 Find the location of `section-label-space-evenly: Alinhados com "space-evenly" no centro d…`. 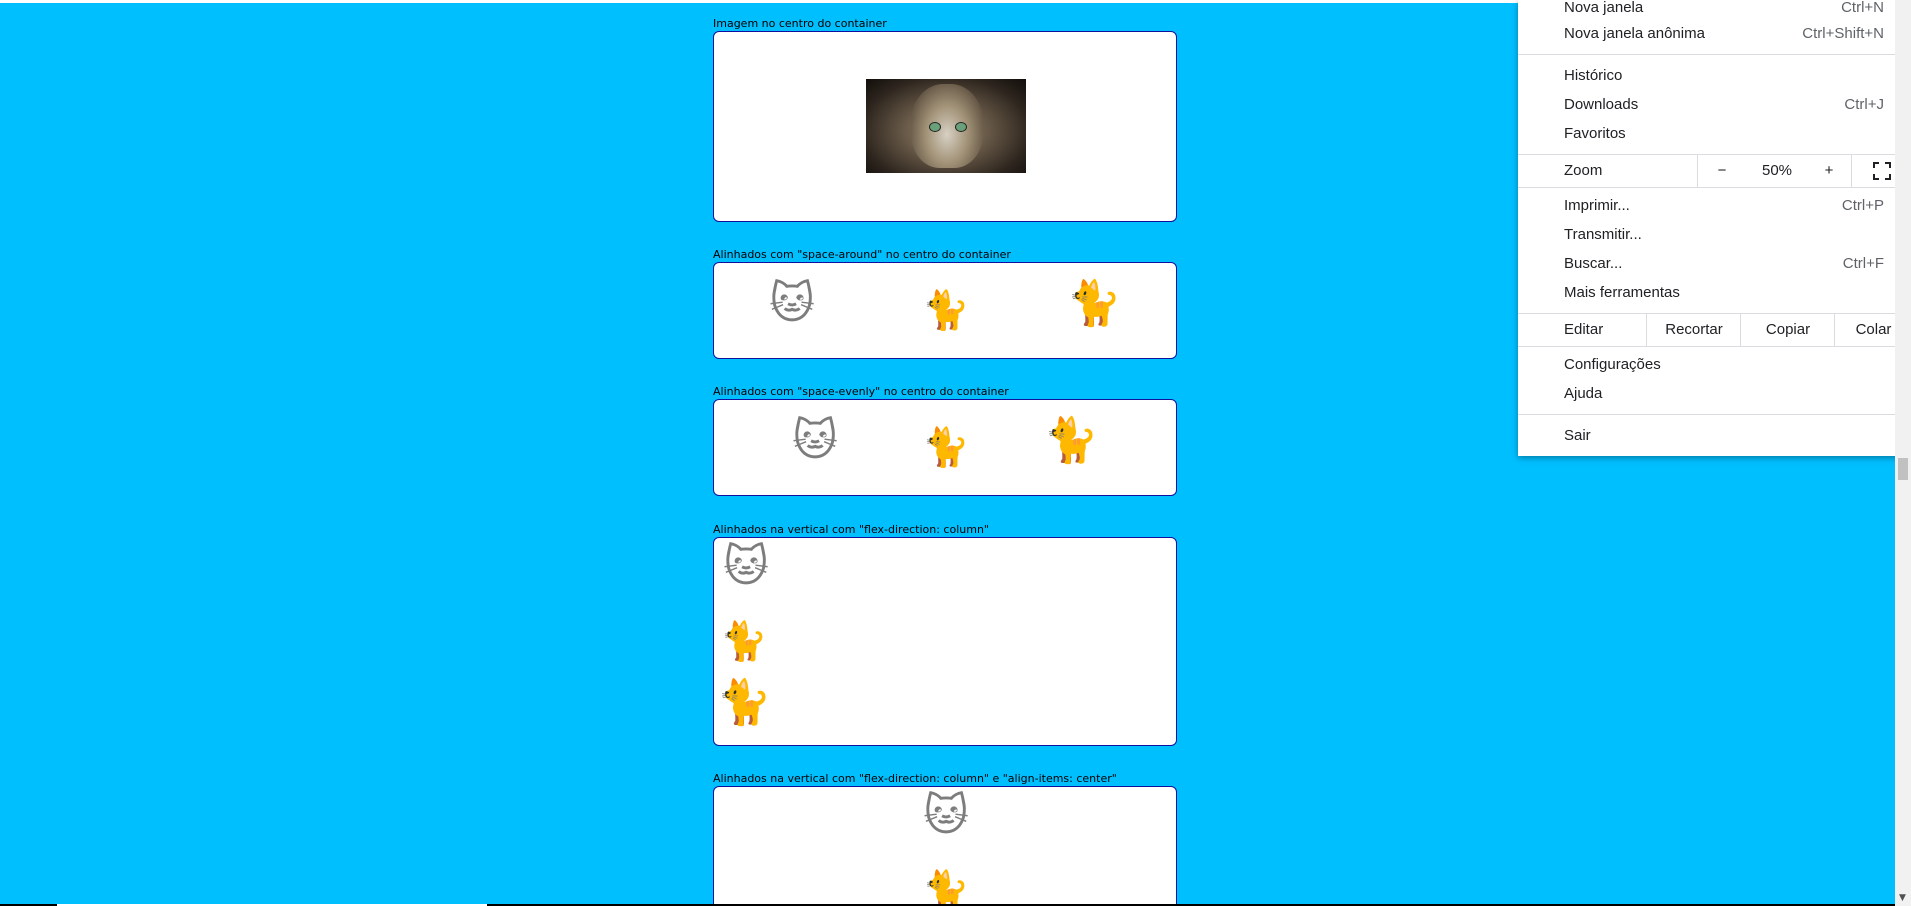

section-label-space-evenly: Alinhados com "space-evenly" no centro d… is located at coordinates (861, 391).